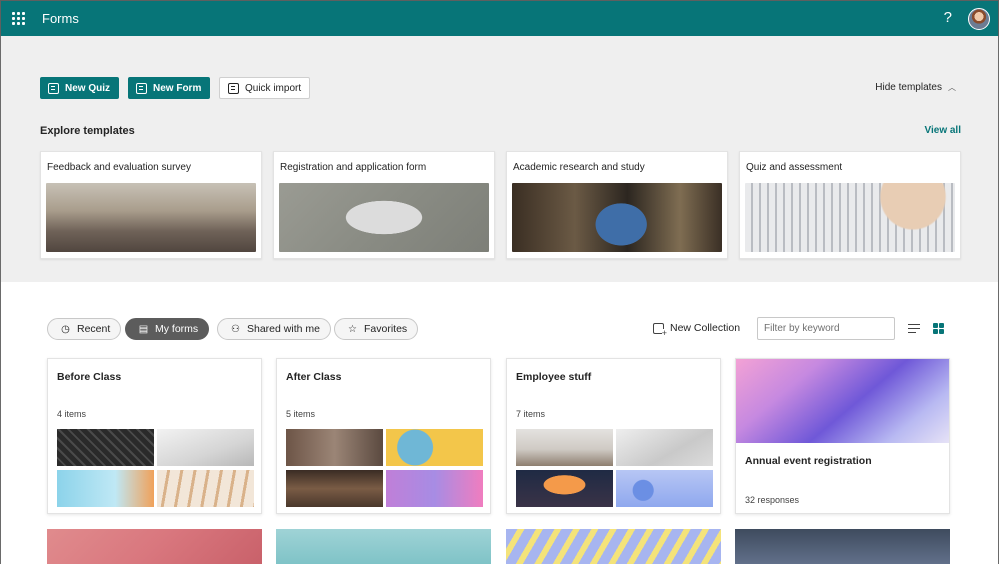 The image size is (999, 564). I want to click on collection-card: Employee stuff 7 items, so click(613, 436).